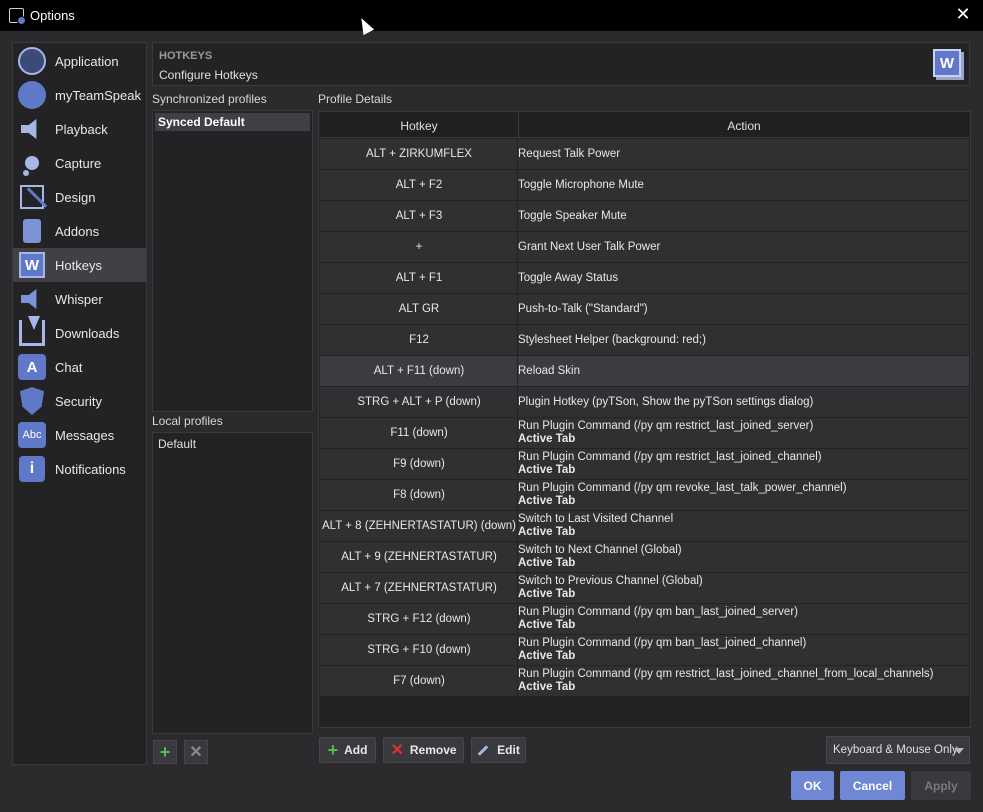 Image resolution: width=983 pixels, height=812 pixels. I want to click on sidebar-item-label: Whisper, so click(79, 299).